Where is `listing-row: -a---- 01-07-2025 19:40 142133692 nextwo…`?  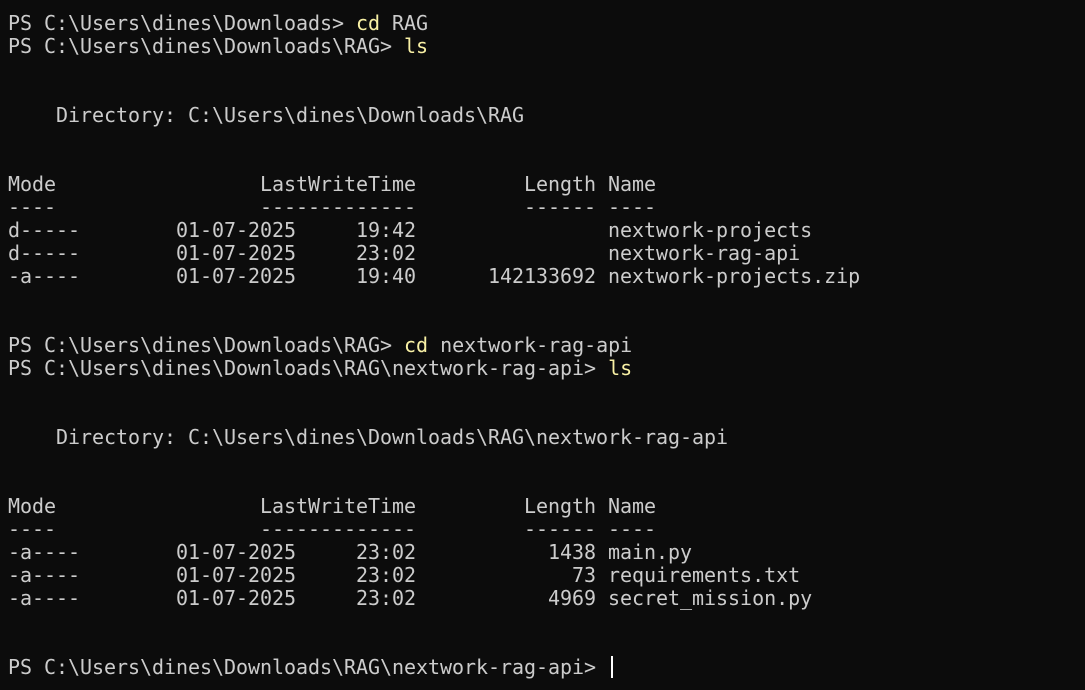
listing-row: -a---- 01-07-2025 19:40 142133692 nextwo… is located at coordinates (434, 276).